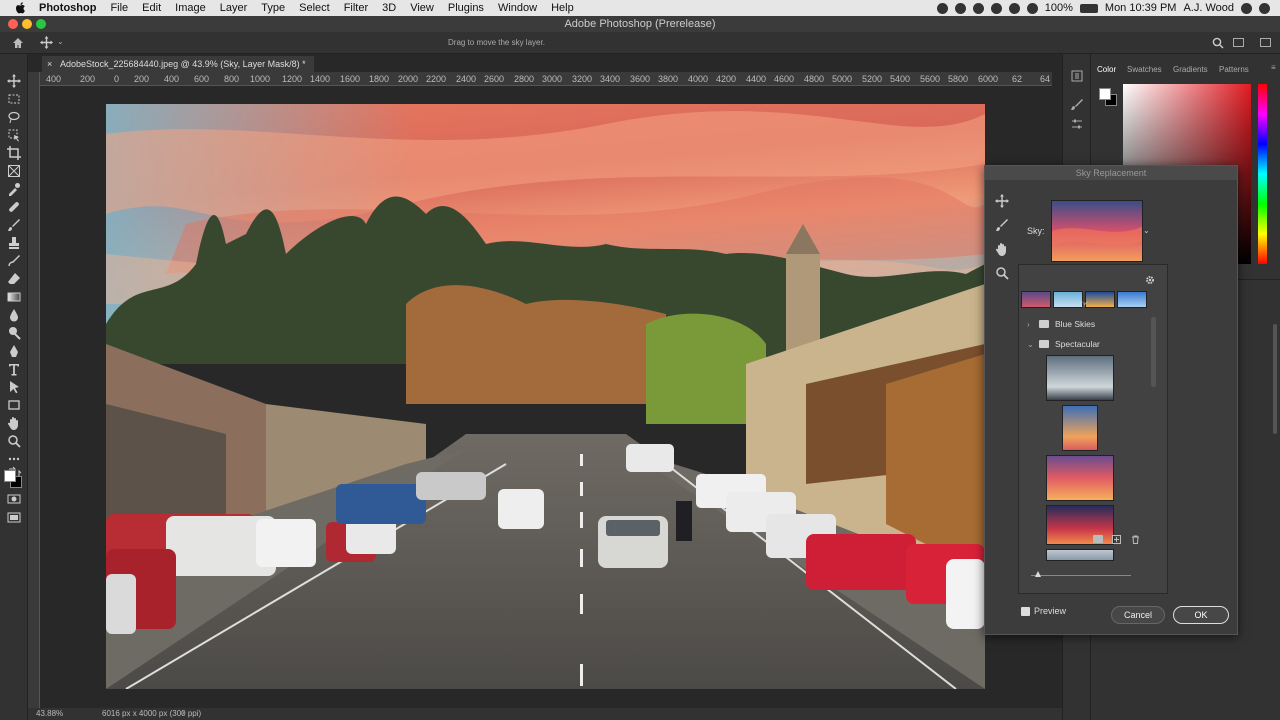 This screenshot has width=1280, height=720. Describe the element at coordinates (517, 8) in the screenshot. I see `menu-window: Window` at that location.